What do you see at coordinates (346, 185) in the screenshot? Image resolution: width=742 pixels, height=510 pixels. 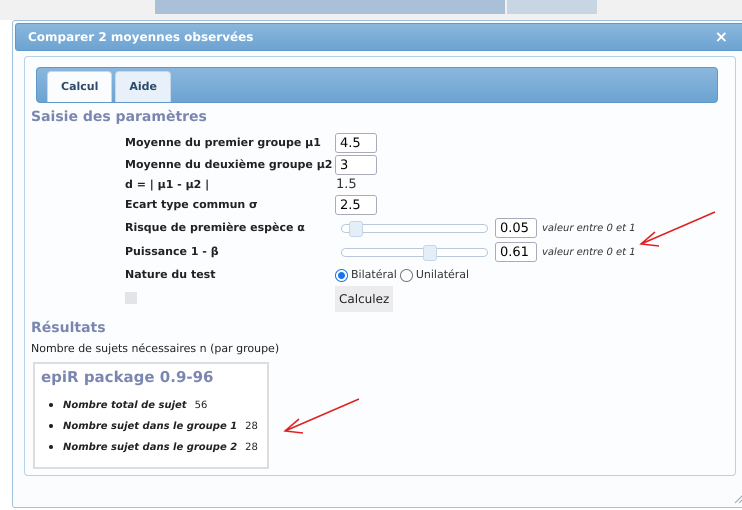 I see `difference-value: 1.5` at bounding box center [346, 185].